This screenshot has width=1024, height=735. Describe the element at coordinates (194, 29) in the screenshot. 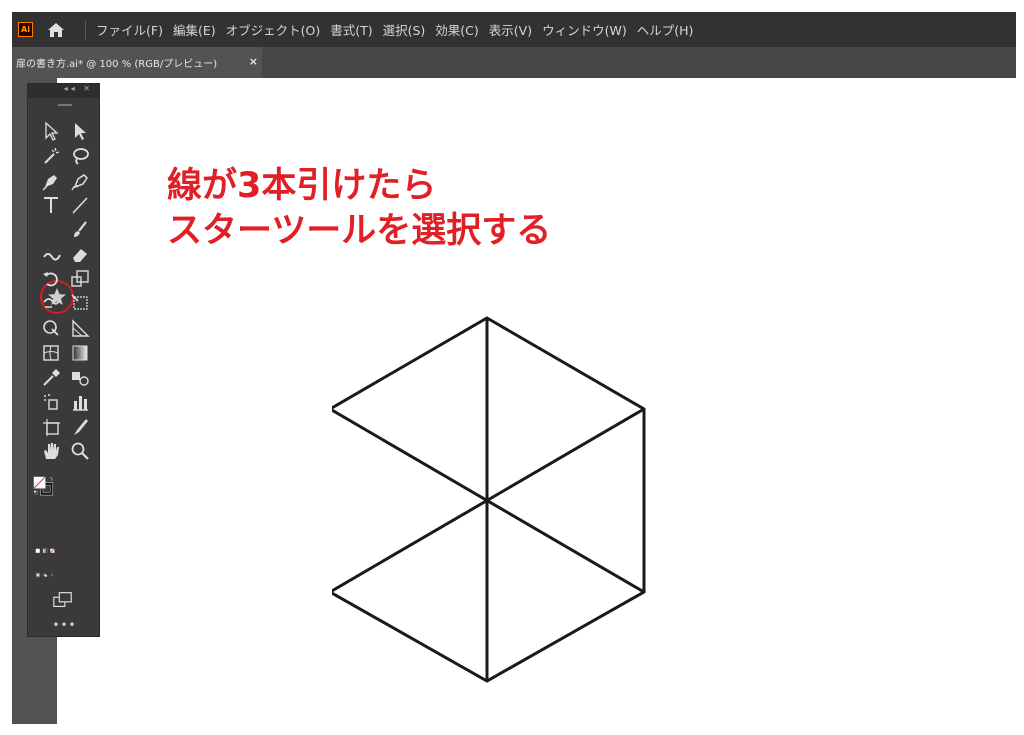

I see `menu-edit: 編集(E)` at that location.